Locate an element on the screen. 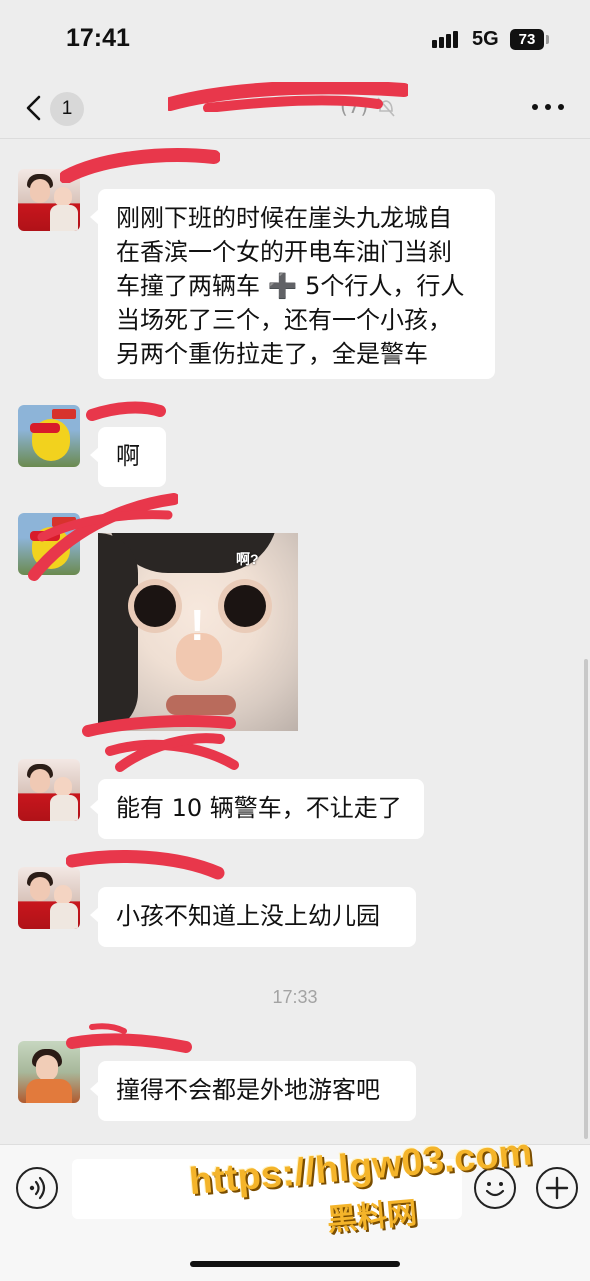  message-text-line: 另两个重伤拉走了，全是警车 is located at coordinates (272, 354).